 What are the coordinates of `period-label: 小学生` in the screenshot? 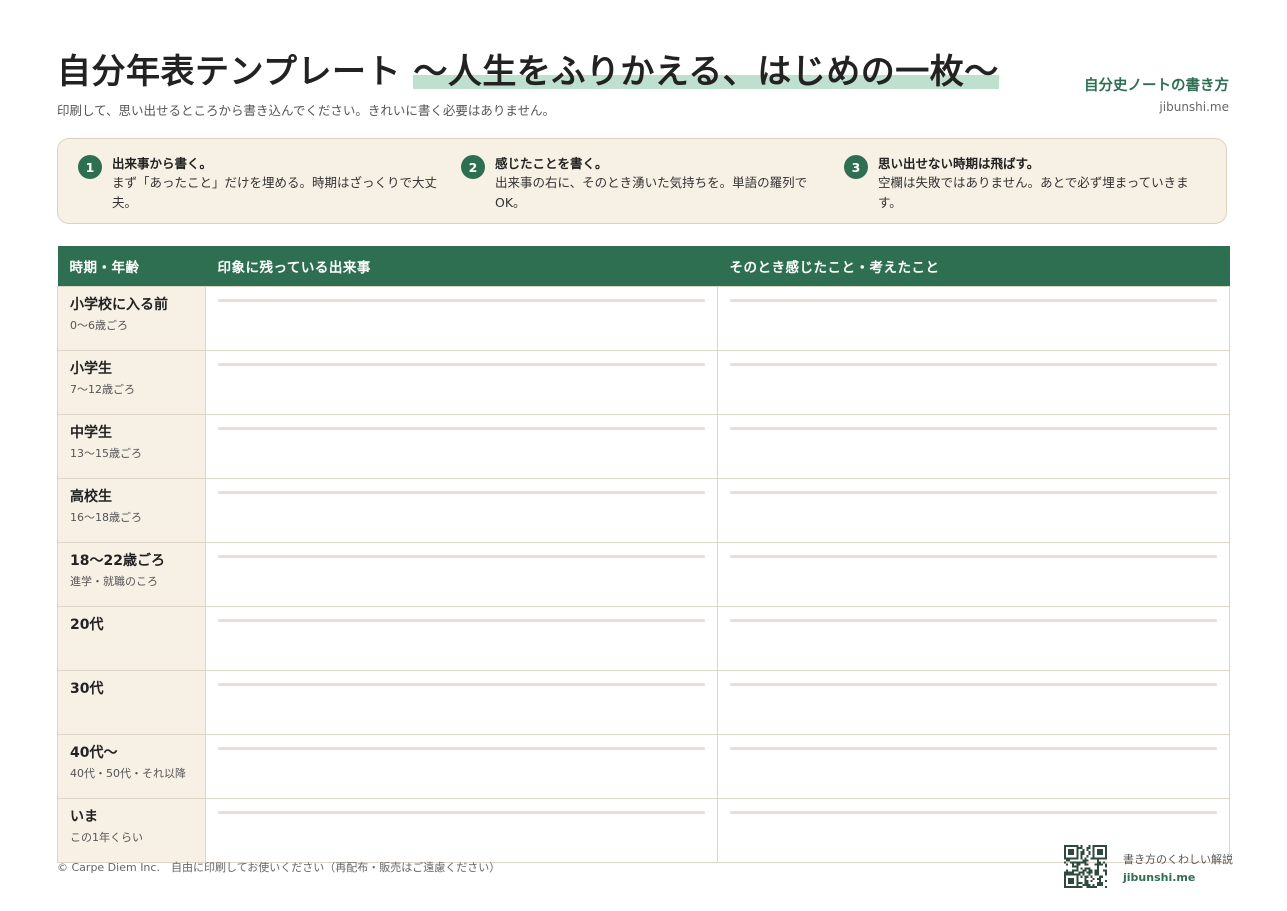 It's located at (91, 369).